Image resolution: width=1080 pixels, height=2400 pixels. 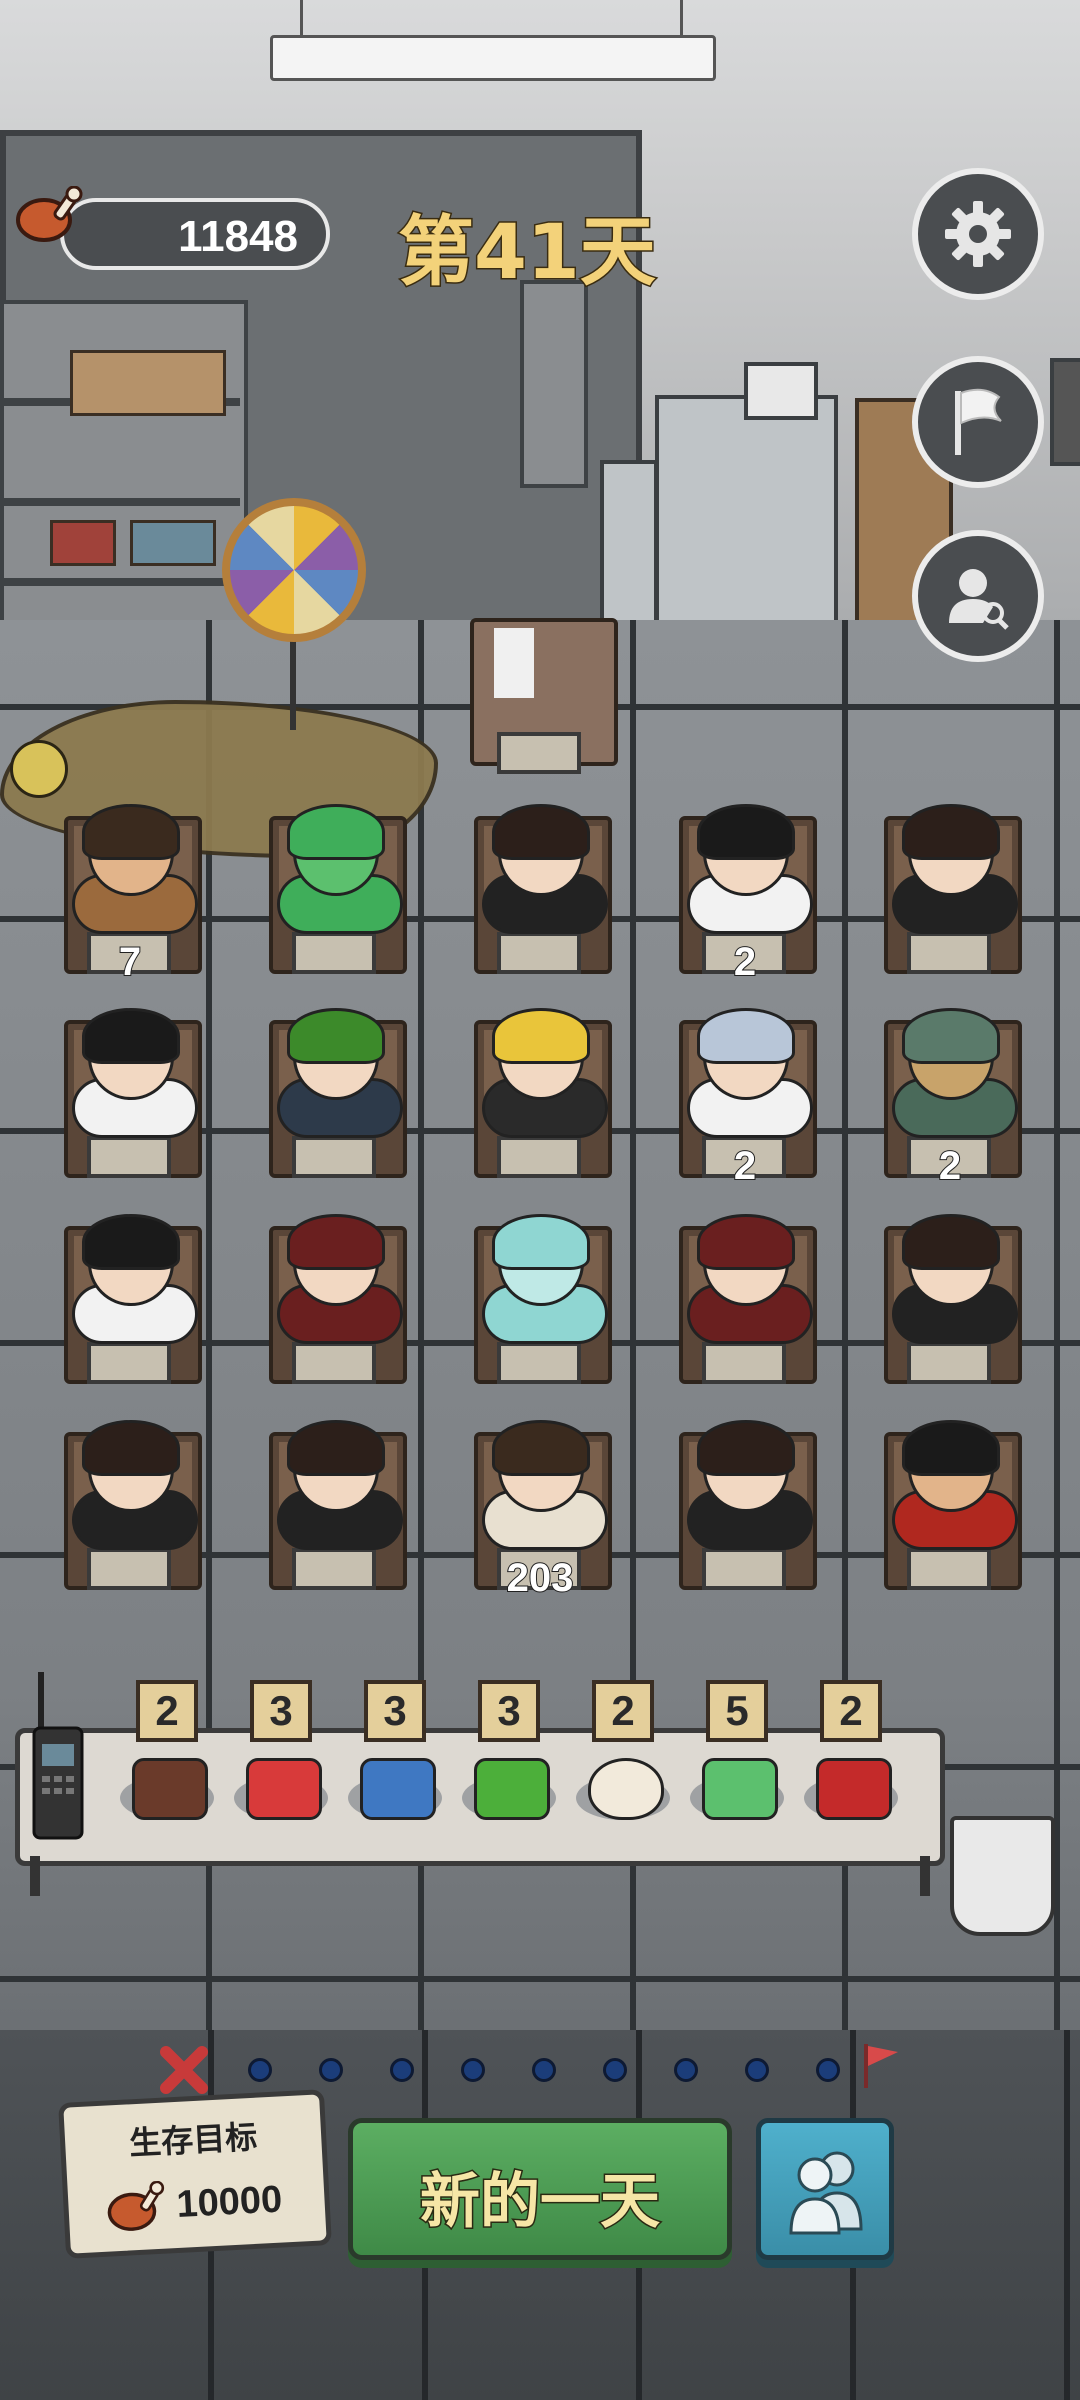 I want to click on food-counter: 11848, so click(x=195, y=234).